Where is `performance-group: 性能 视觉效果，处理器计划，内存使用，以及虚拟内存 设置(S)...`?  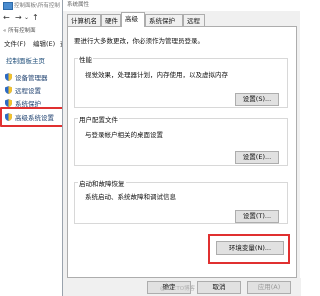
performance-group: 性能 视觉效果，处理器计划，内存使用，以及虚拟内存 设置(S)... is located at coordinates (181, 81).